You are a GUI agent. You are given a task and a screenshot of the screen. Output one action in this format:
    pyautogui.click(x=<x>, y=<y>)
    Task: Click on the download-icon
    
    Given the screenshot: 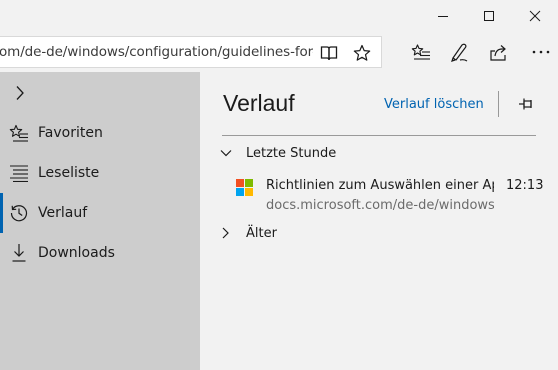 What is the action you would take?
    pyautogui.click(x=19, y=253)
    